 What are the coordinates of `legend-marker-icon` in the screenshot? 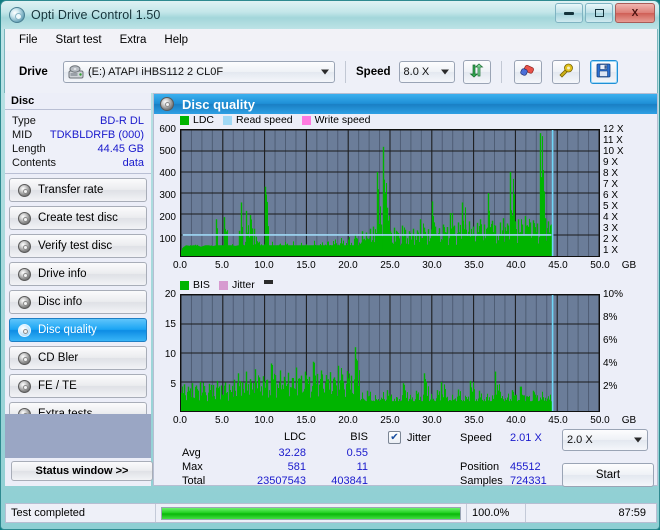 It's located at (268, 281).